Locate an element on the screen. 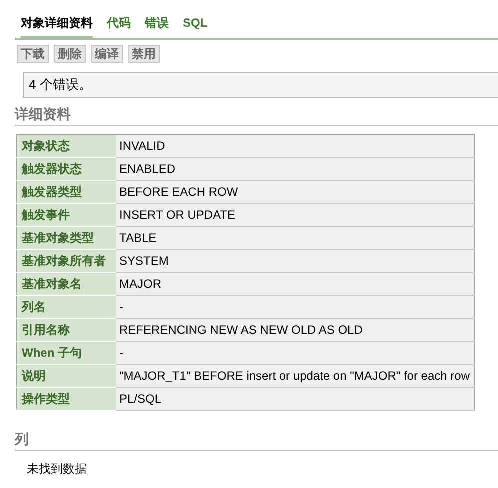 The width and height of the screenshot is (498, 488). property-value: ENABLED is located at coordinates (295, 169).